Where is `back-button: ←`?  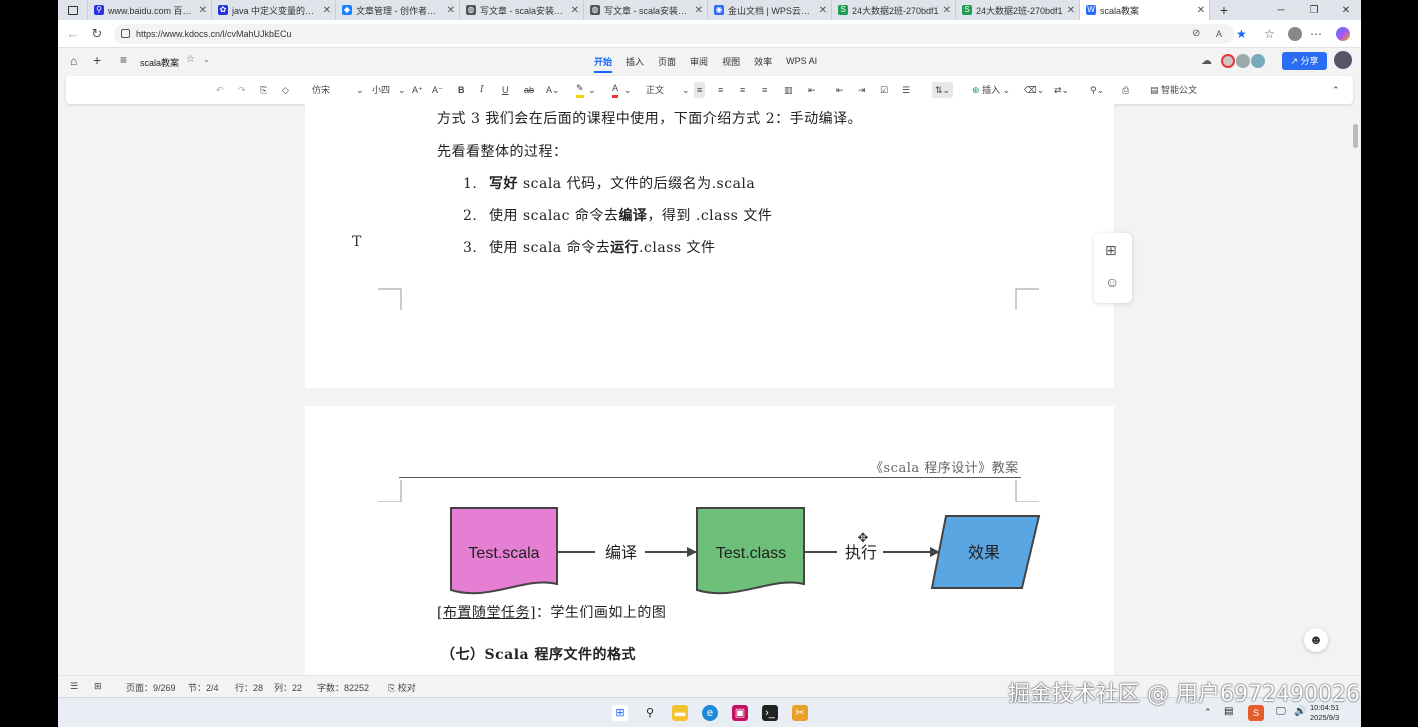
back-button: ← is located at coordinates (73, 34).